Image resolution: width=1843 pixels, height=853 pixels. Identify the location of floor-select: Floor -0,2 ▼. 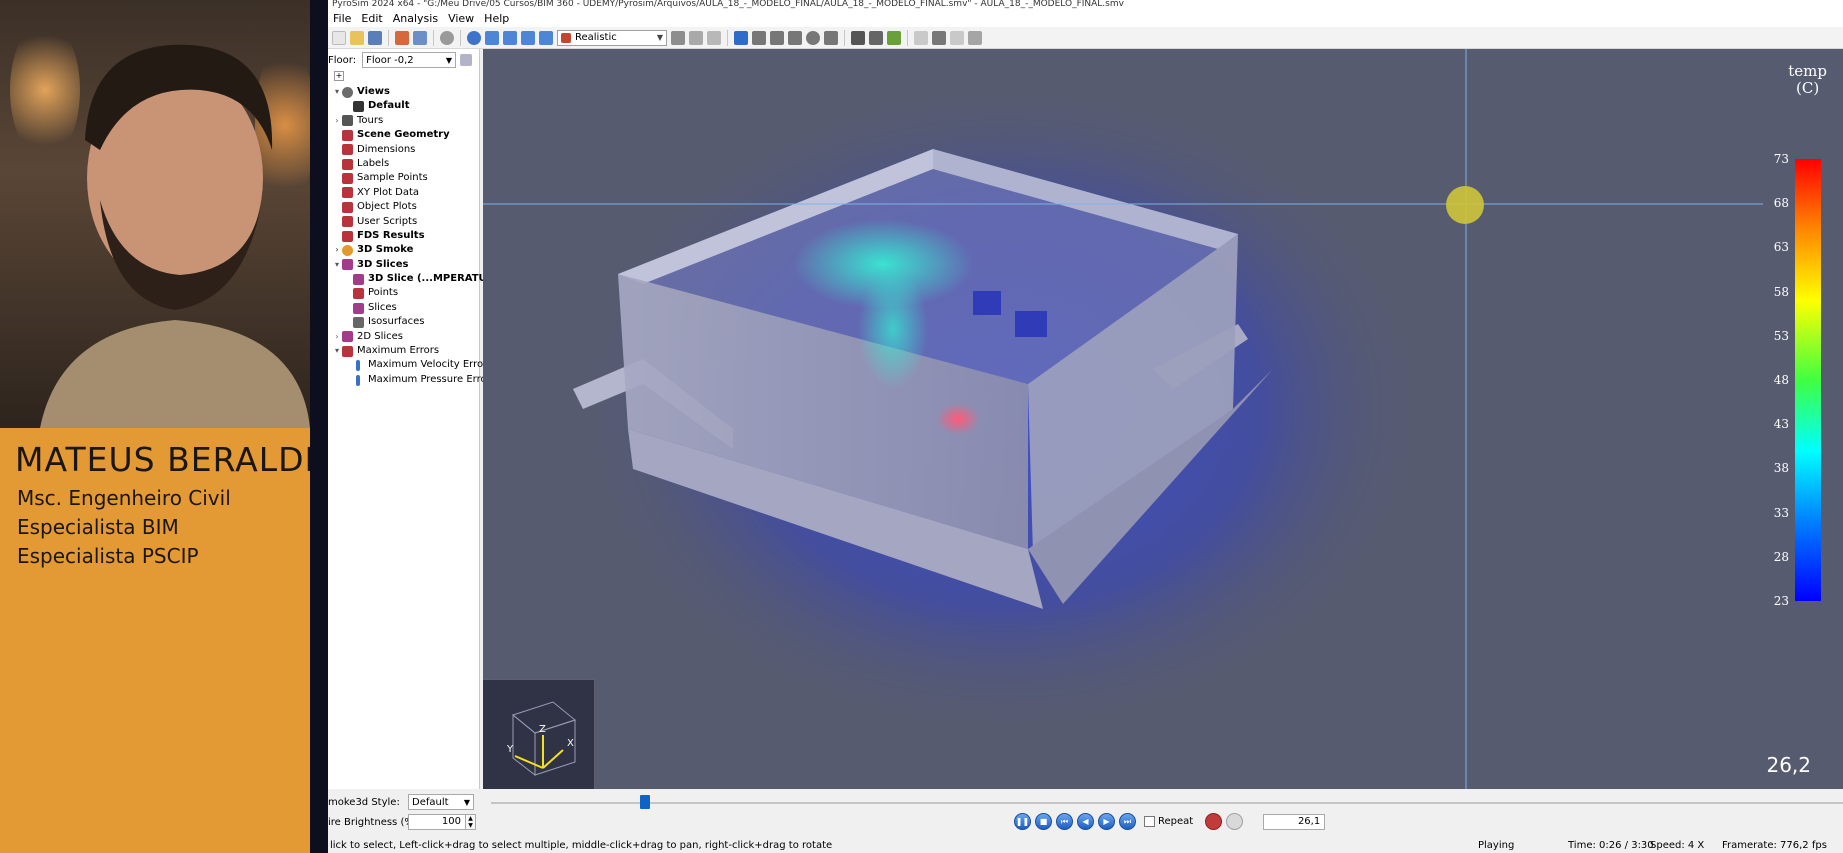
(409, 60).